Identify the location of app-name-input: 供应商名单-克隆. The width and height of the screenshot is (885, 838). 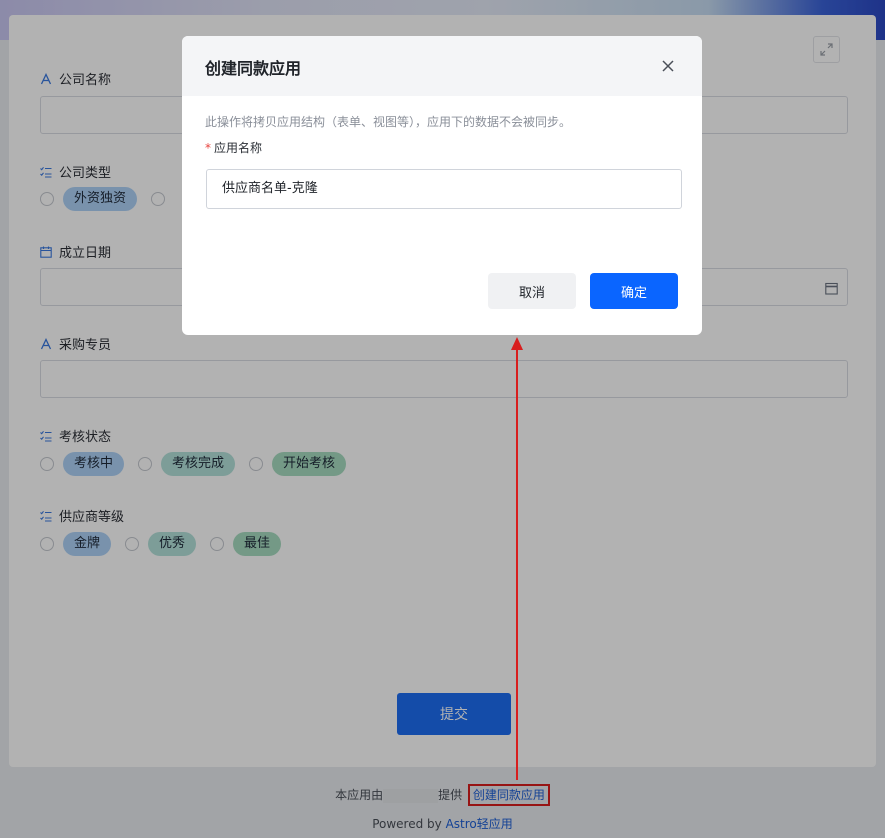
(444, 189).